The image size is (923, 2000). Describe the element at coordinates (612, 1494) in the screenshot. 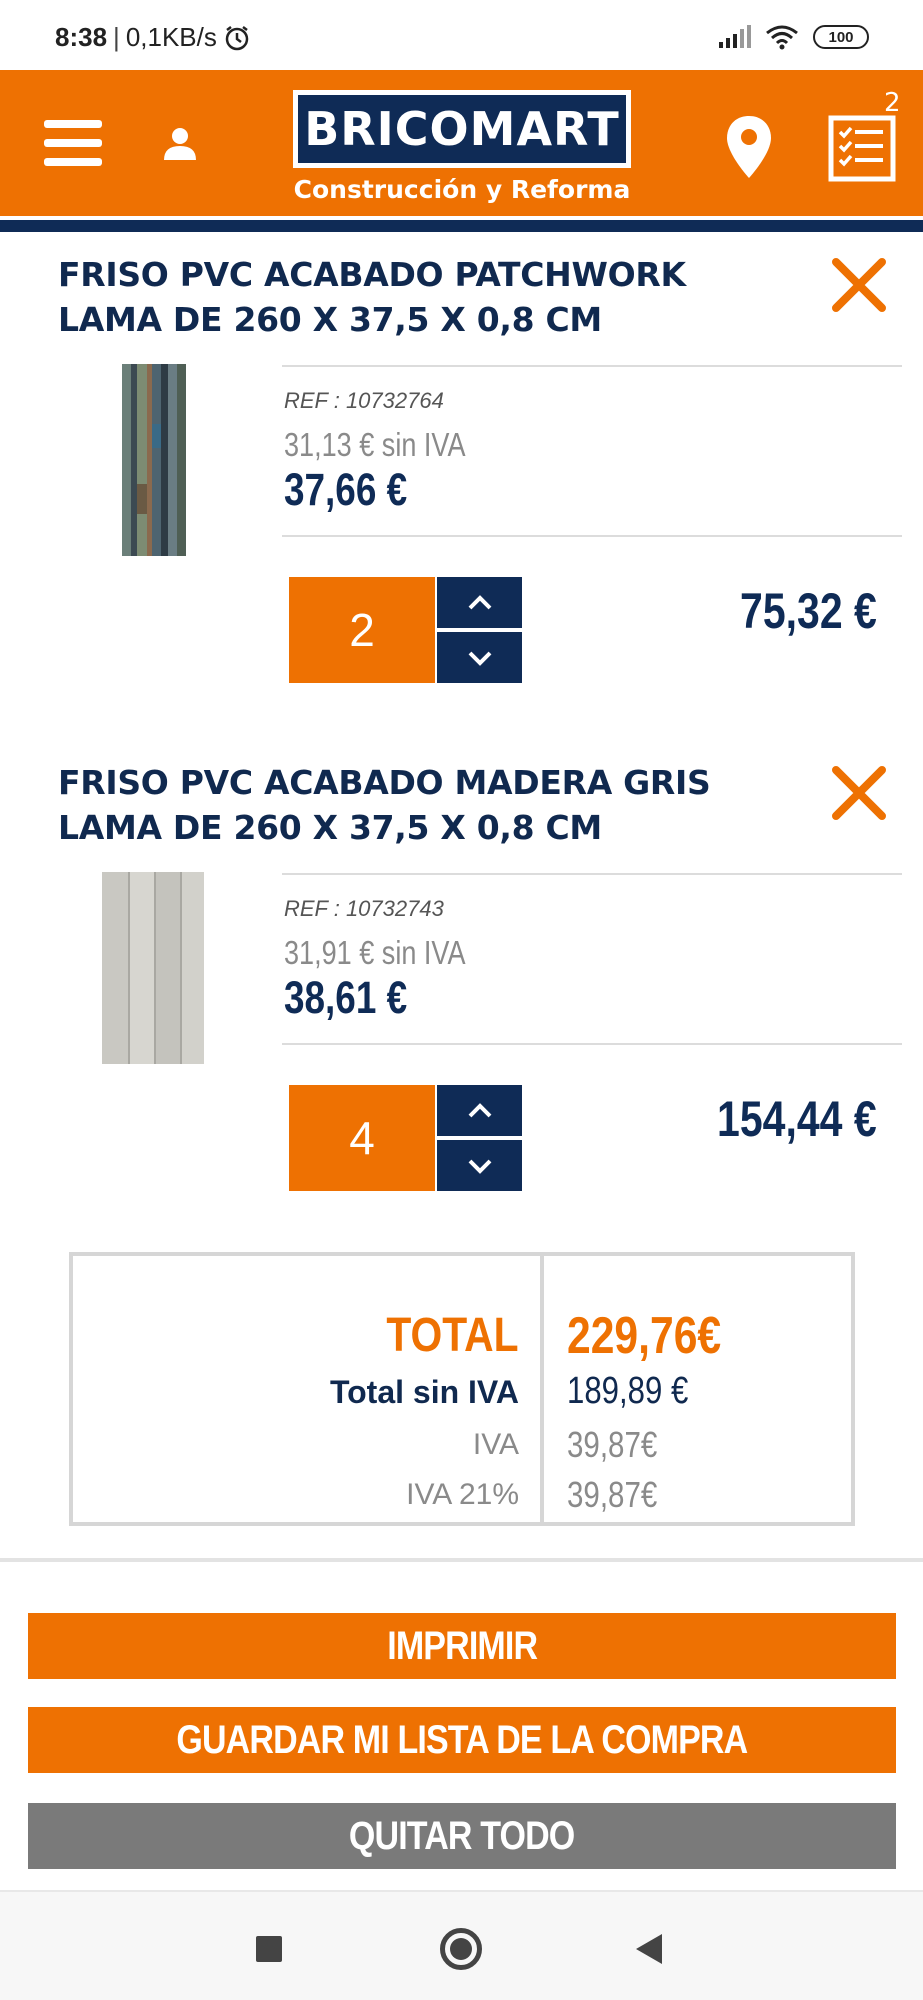

I see `iva21-value: 39,87€` at that location.